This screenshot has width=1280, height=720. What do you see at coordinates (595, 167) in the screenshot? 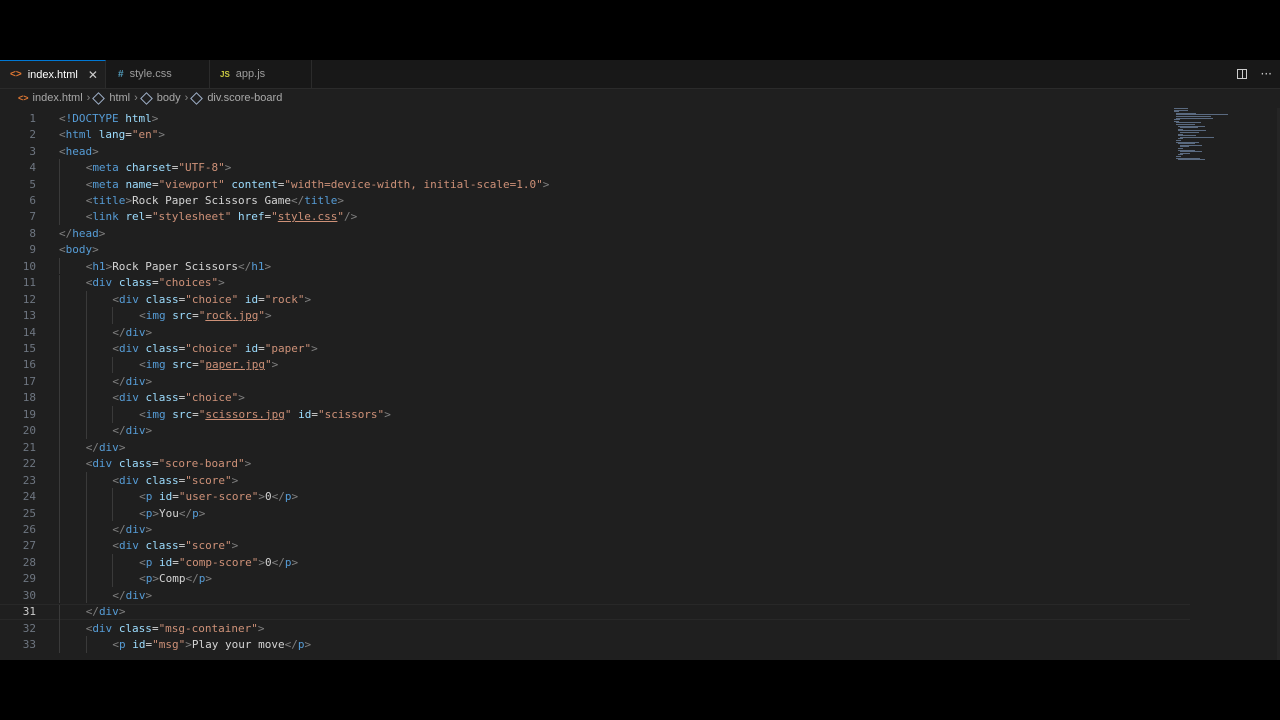
I see `code-line: 4 <meta charset="UTF-8">` at bounding box center [595, 167].